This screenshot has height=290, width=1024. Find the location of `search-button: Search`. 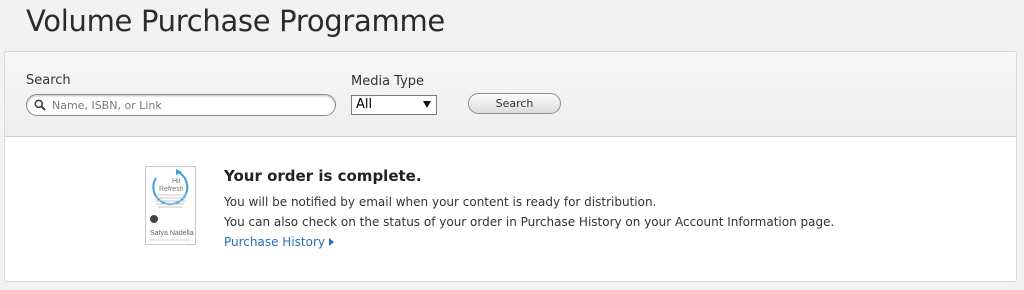

search-button: Search is located at coordinates (514, 103).